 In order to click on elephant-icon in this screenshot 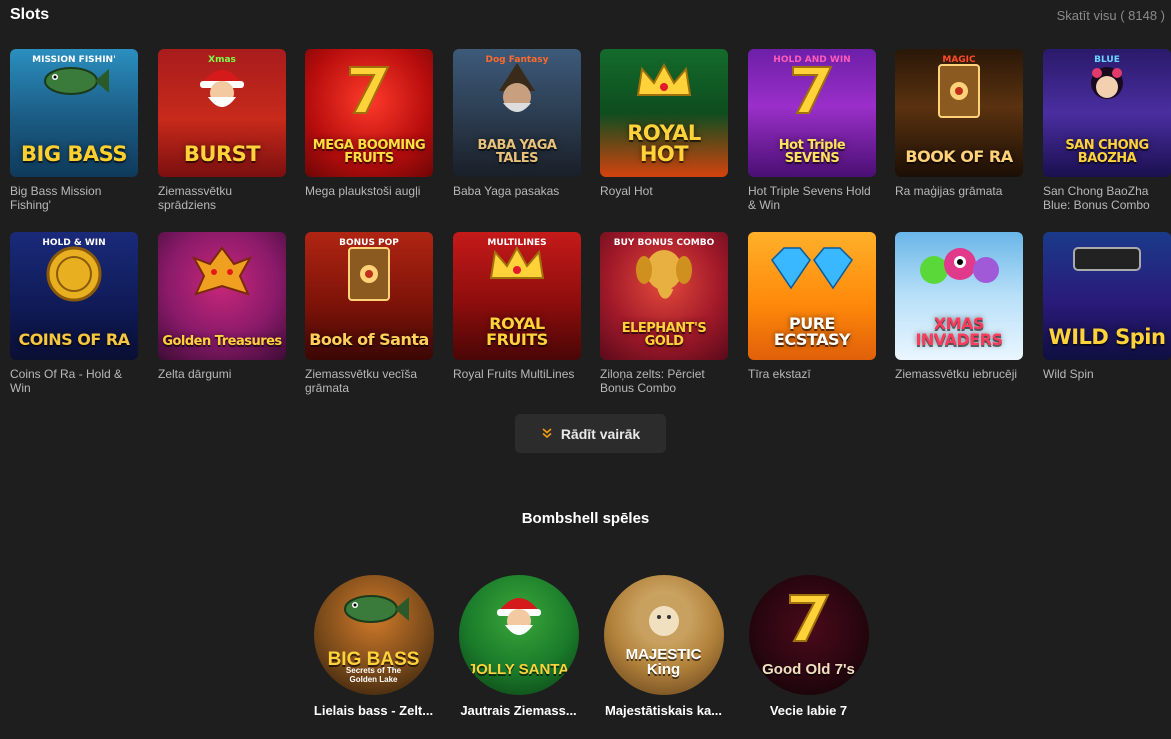, I will do `click(664, 276)`.